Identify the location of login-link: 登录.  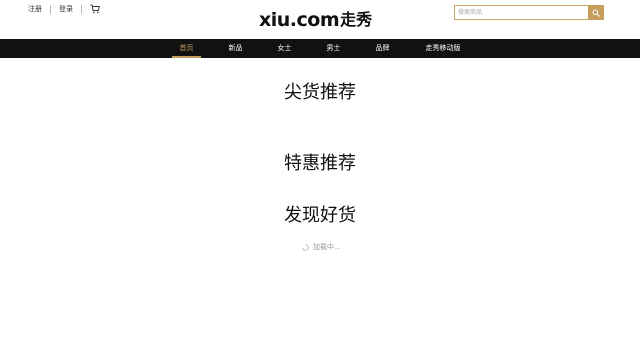
(66, 9).